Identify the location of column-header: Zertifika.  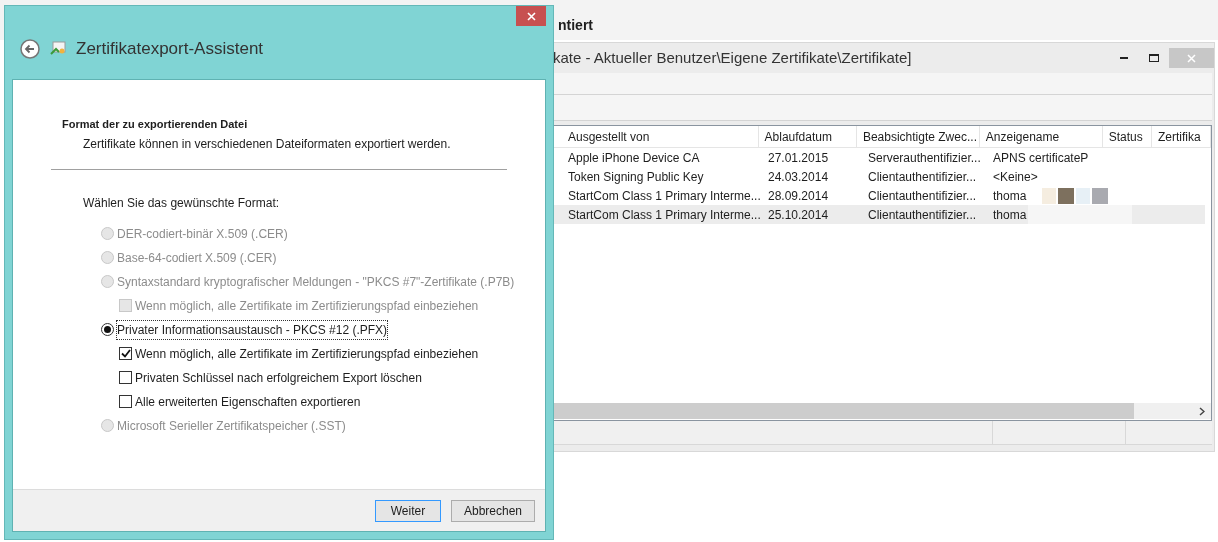
(1181, 136).